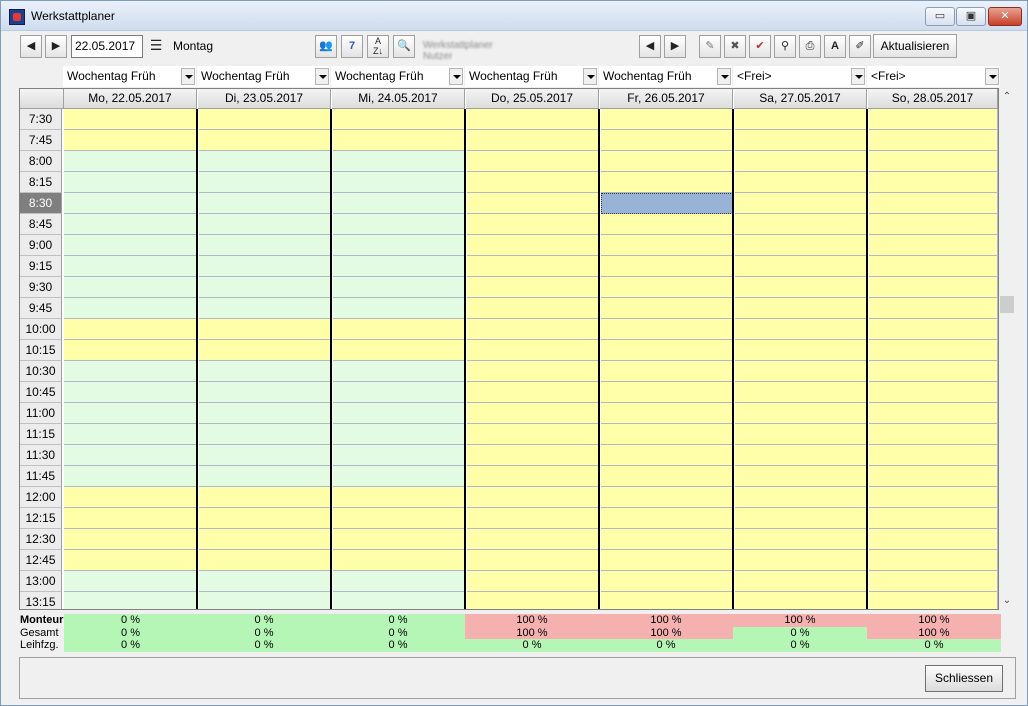 Image resolution: width=1028 pixels, height=706 pixels. Describe the element at coordinates (31, 46) in the screenshot. I see `prev-date-button: ◀` at that location.